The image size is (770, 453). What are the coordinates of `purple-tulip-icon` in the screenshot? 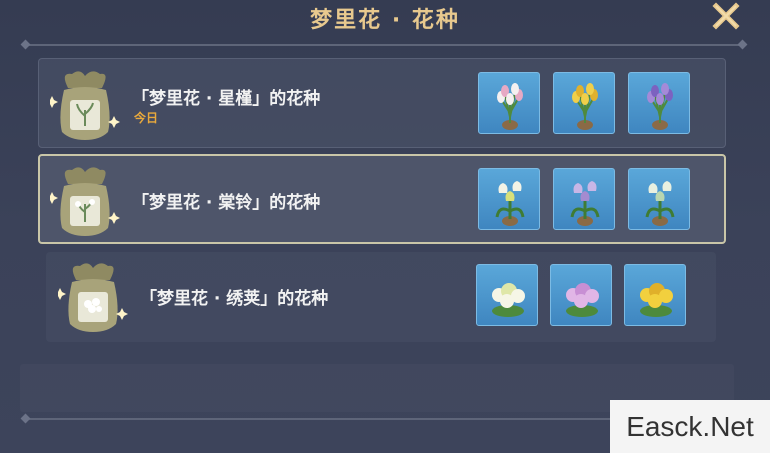 It's located at (660, 106).